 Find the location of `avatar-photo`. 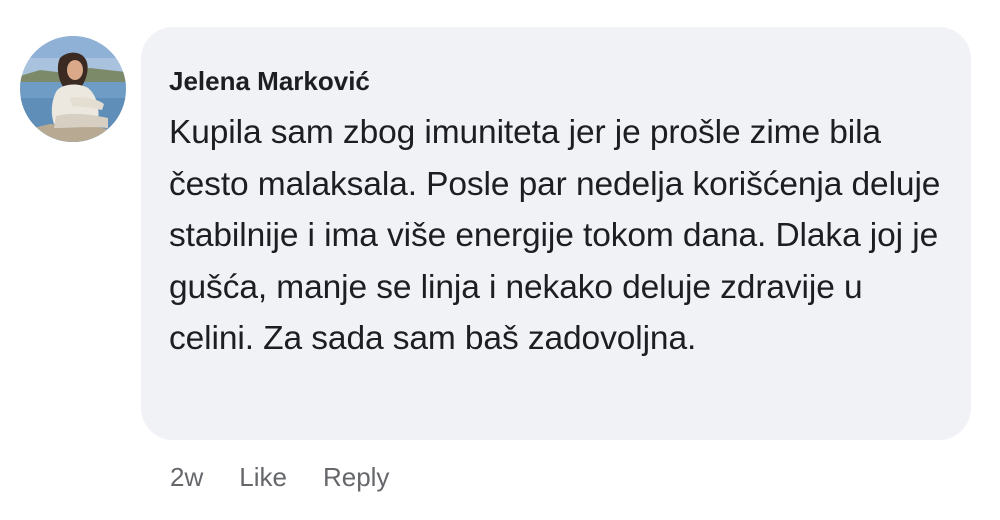

avatar-photo is located at coordinates (73, 89).